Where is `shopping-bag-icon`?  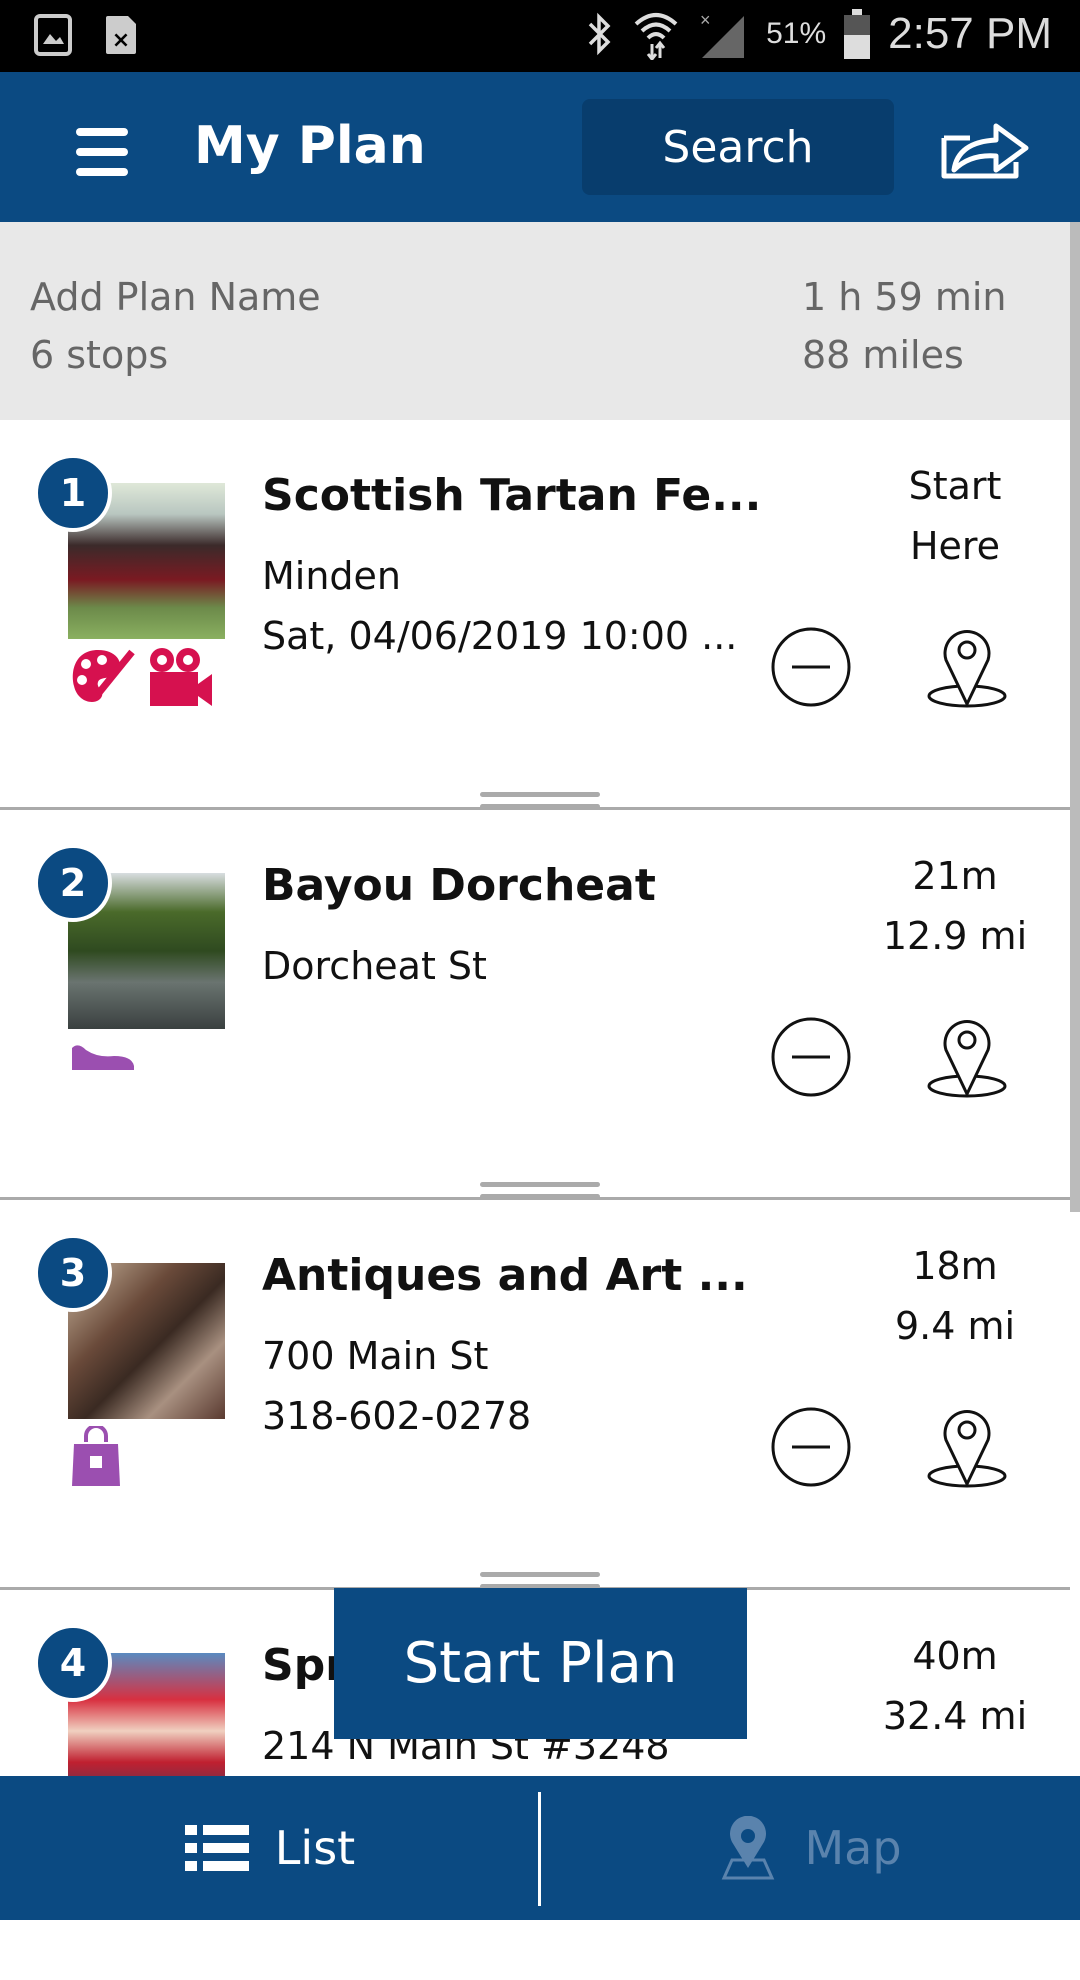
shopping-bag-icon is located at coordinates (96, 1456).